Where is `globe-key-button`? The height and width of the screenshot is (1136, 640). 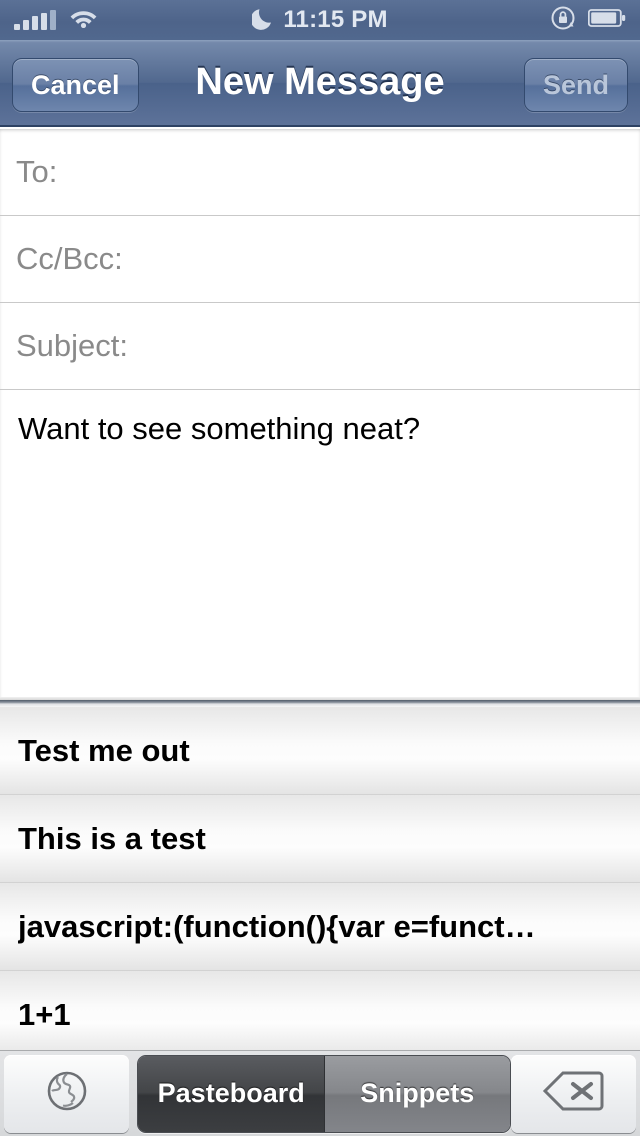 globe-key-button is located at coordinates (67, 1093).